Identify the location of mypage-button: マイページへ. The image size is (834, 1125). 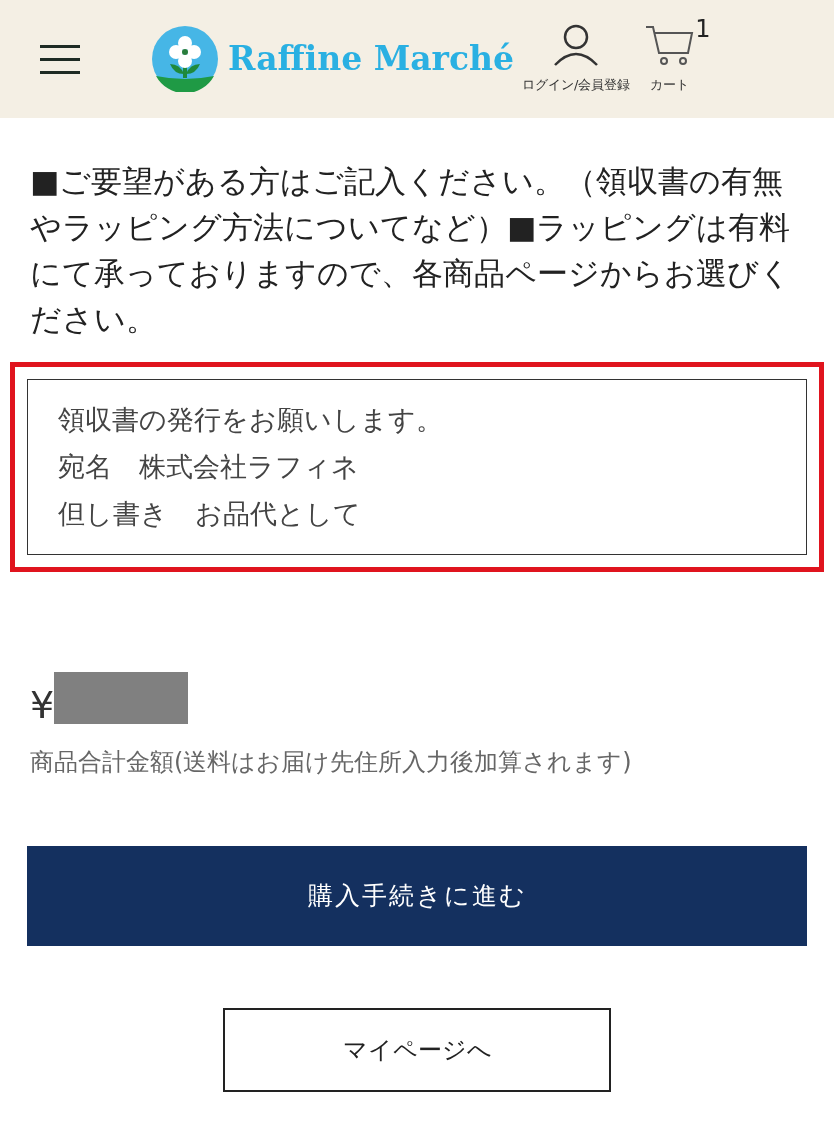
(417, 1050).